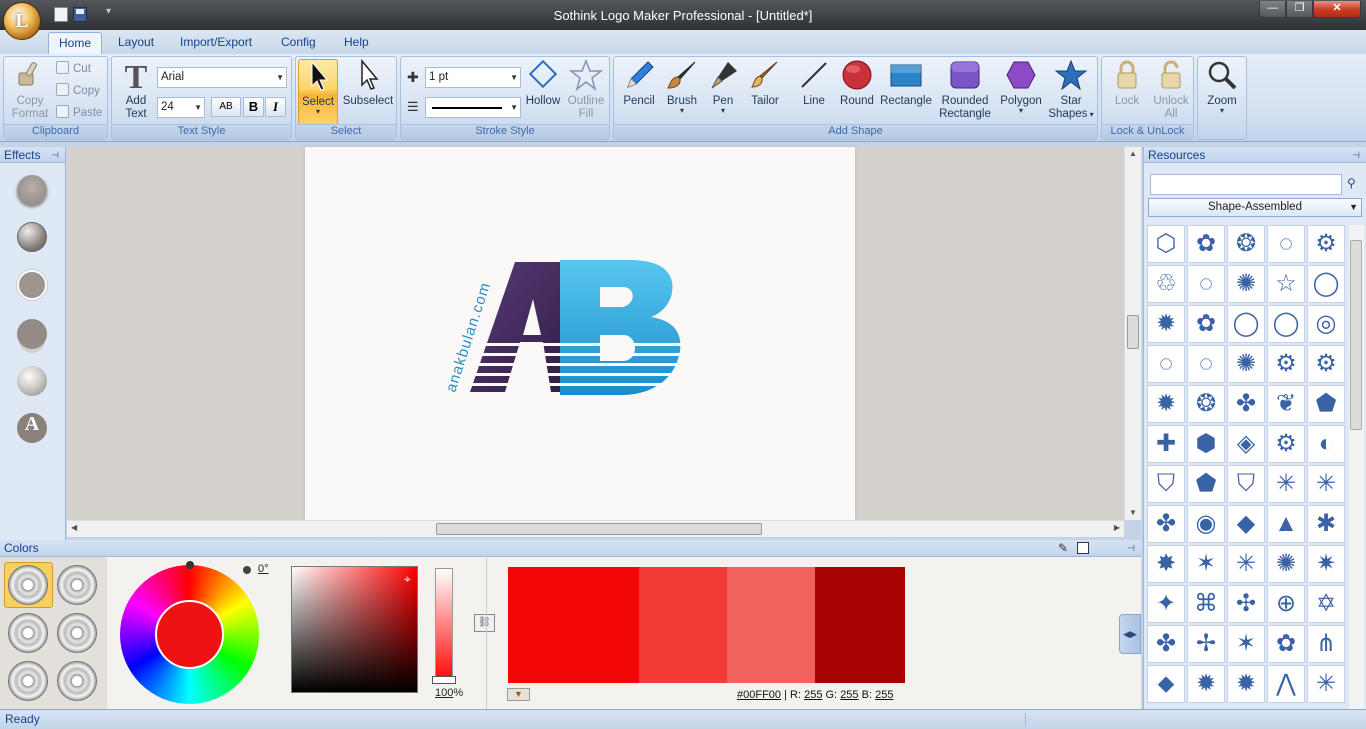  Describe the element at coordinates (253, 107) in the screenshot. I see `bold-button: B` at that location.